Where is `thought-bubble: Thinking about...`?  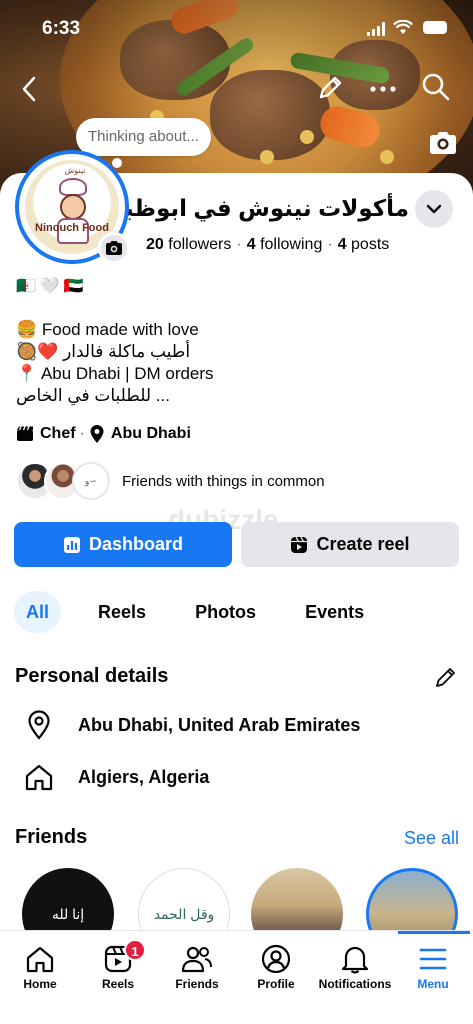
thought-bubble: Thinking about... is located at coordinates (143, 137).